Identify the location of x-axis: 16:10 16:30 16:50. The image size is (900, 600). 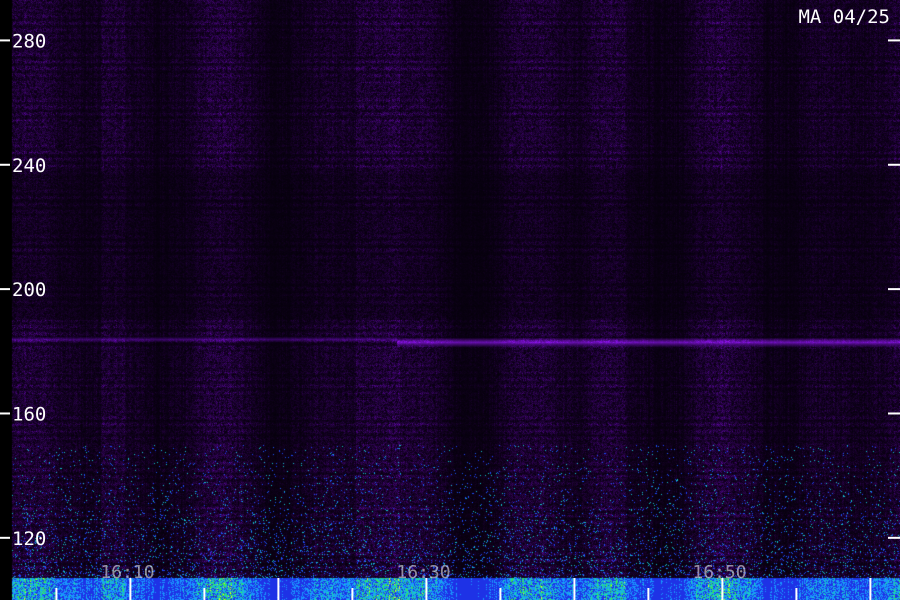
(463, 581).